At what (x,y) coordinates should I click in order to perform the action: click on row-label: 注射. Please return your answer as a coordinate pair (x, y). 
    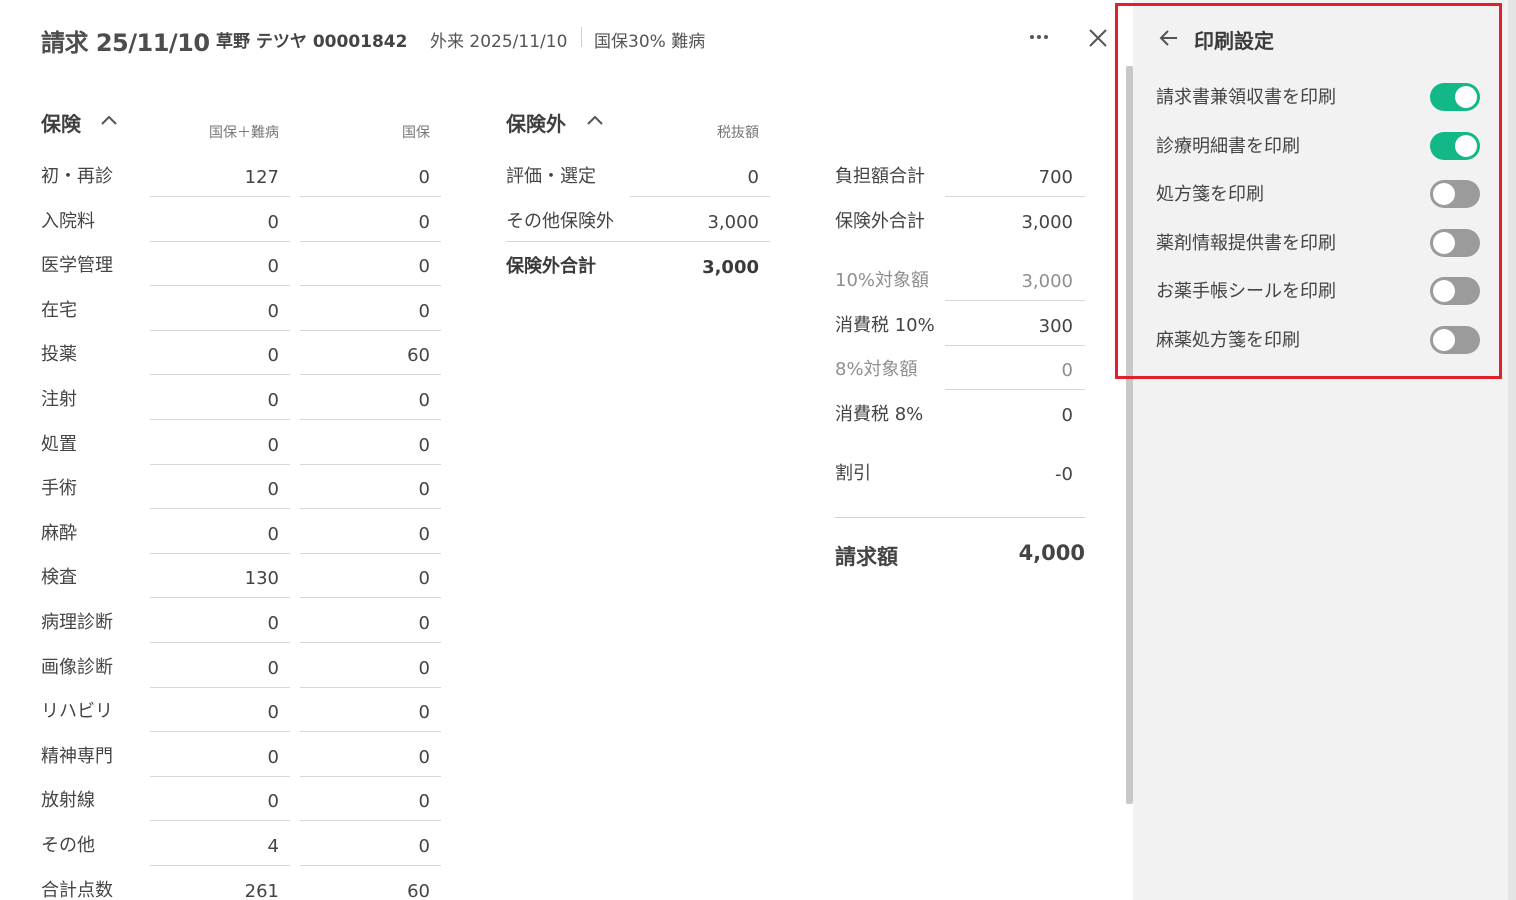
    Looking at the image, I should click on (59, 399).